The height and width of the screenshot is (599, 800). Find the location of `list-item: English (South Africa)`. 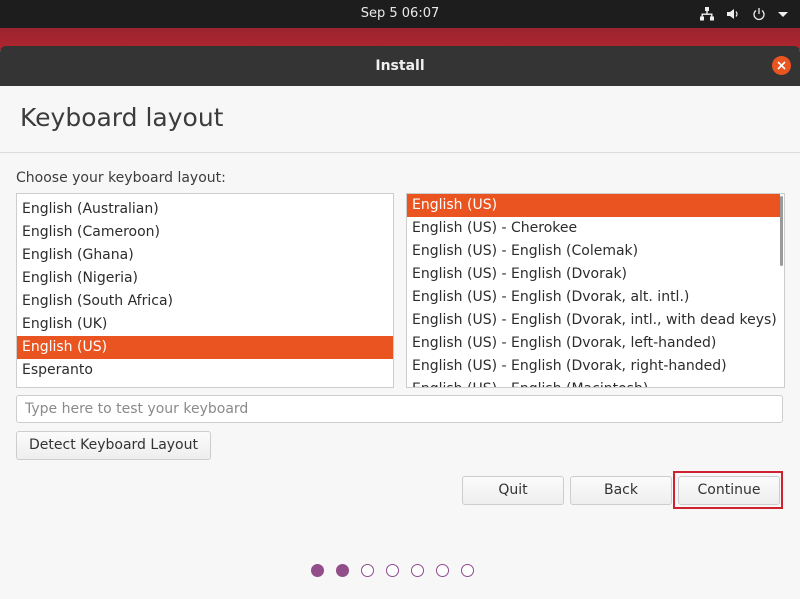

list-item: English (South Africa) is located at coordinates (205, 301).